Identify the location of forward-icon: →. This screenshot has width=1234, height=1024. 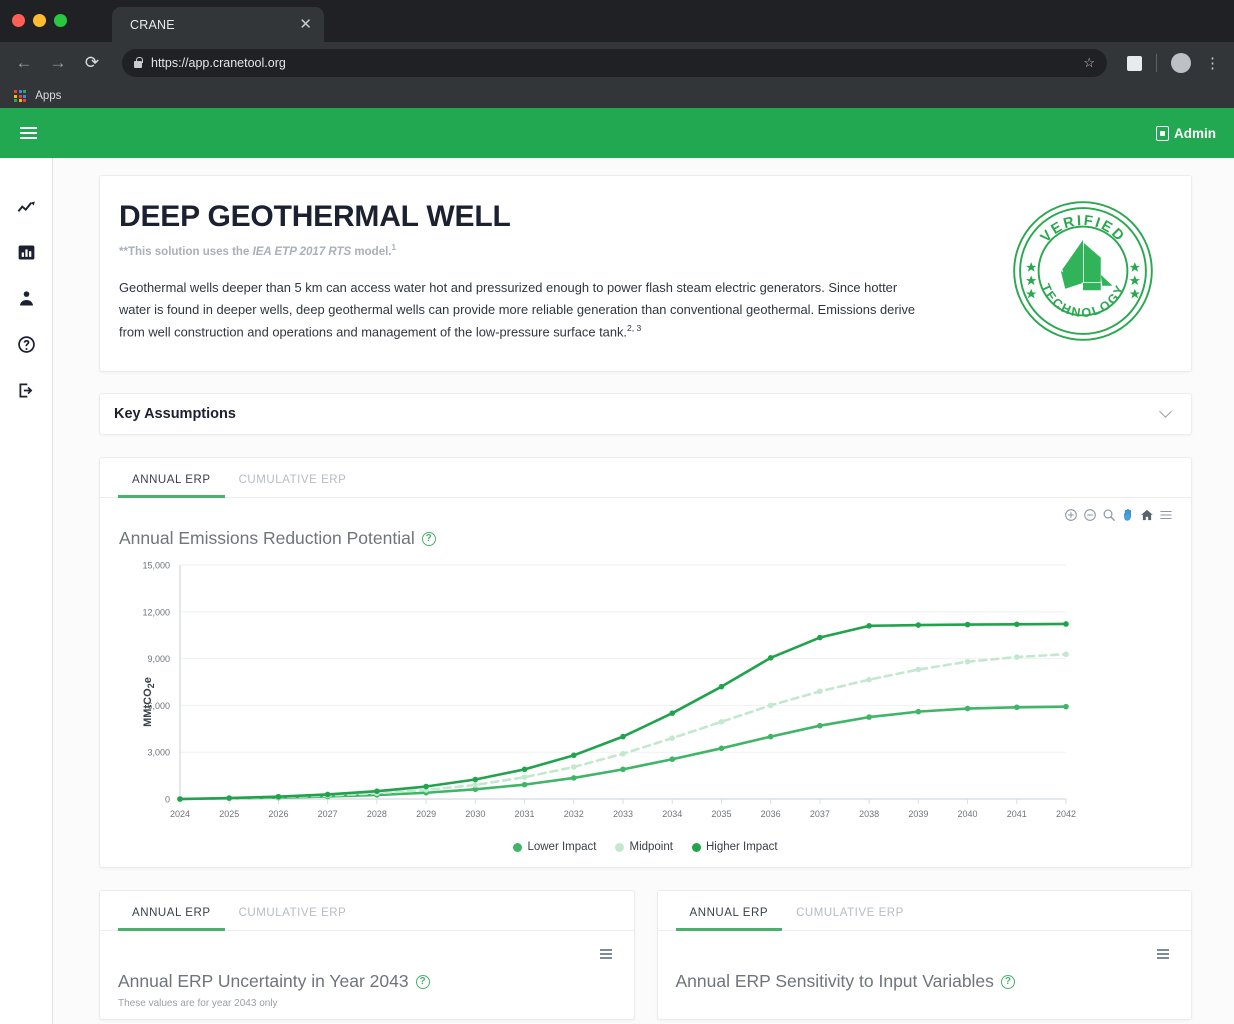
(58, 63).